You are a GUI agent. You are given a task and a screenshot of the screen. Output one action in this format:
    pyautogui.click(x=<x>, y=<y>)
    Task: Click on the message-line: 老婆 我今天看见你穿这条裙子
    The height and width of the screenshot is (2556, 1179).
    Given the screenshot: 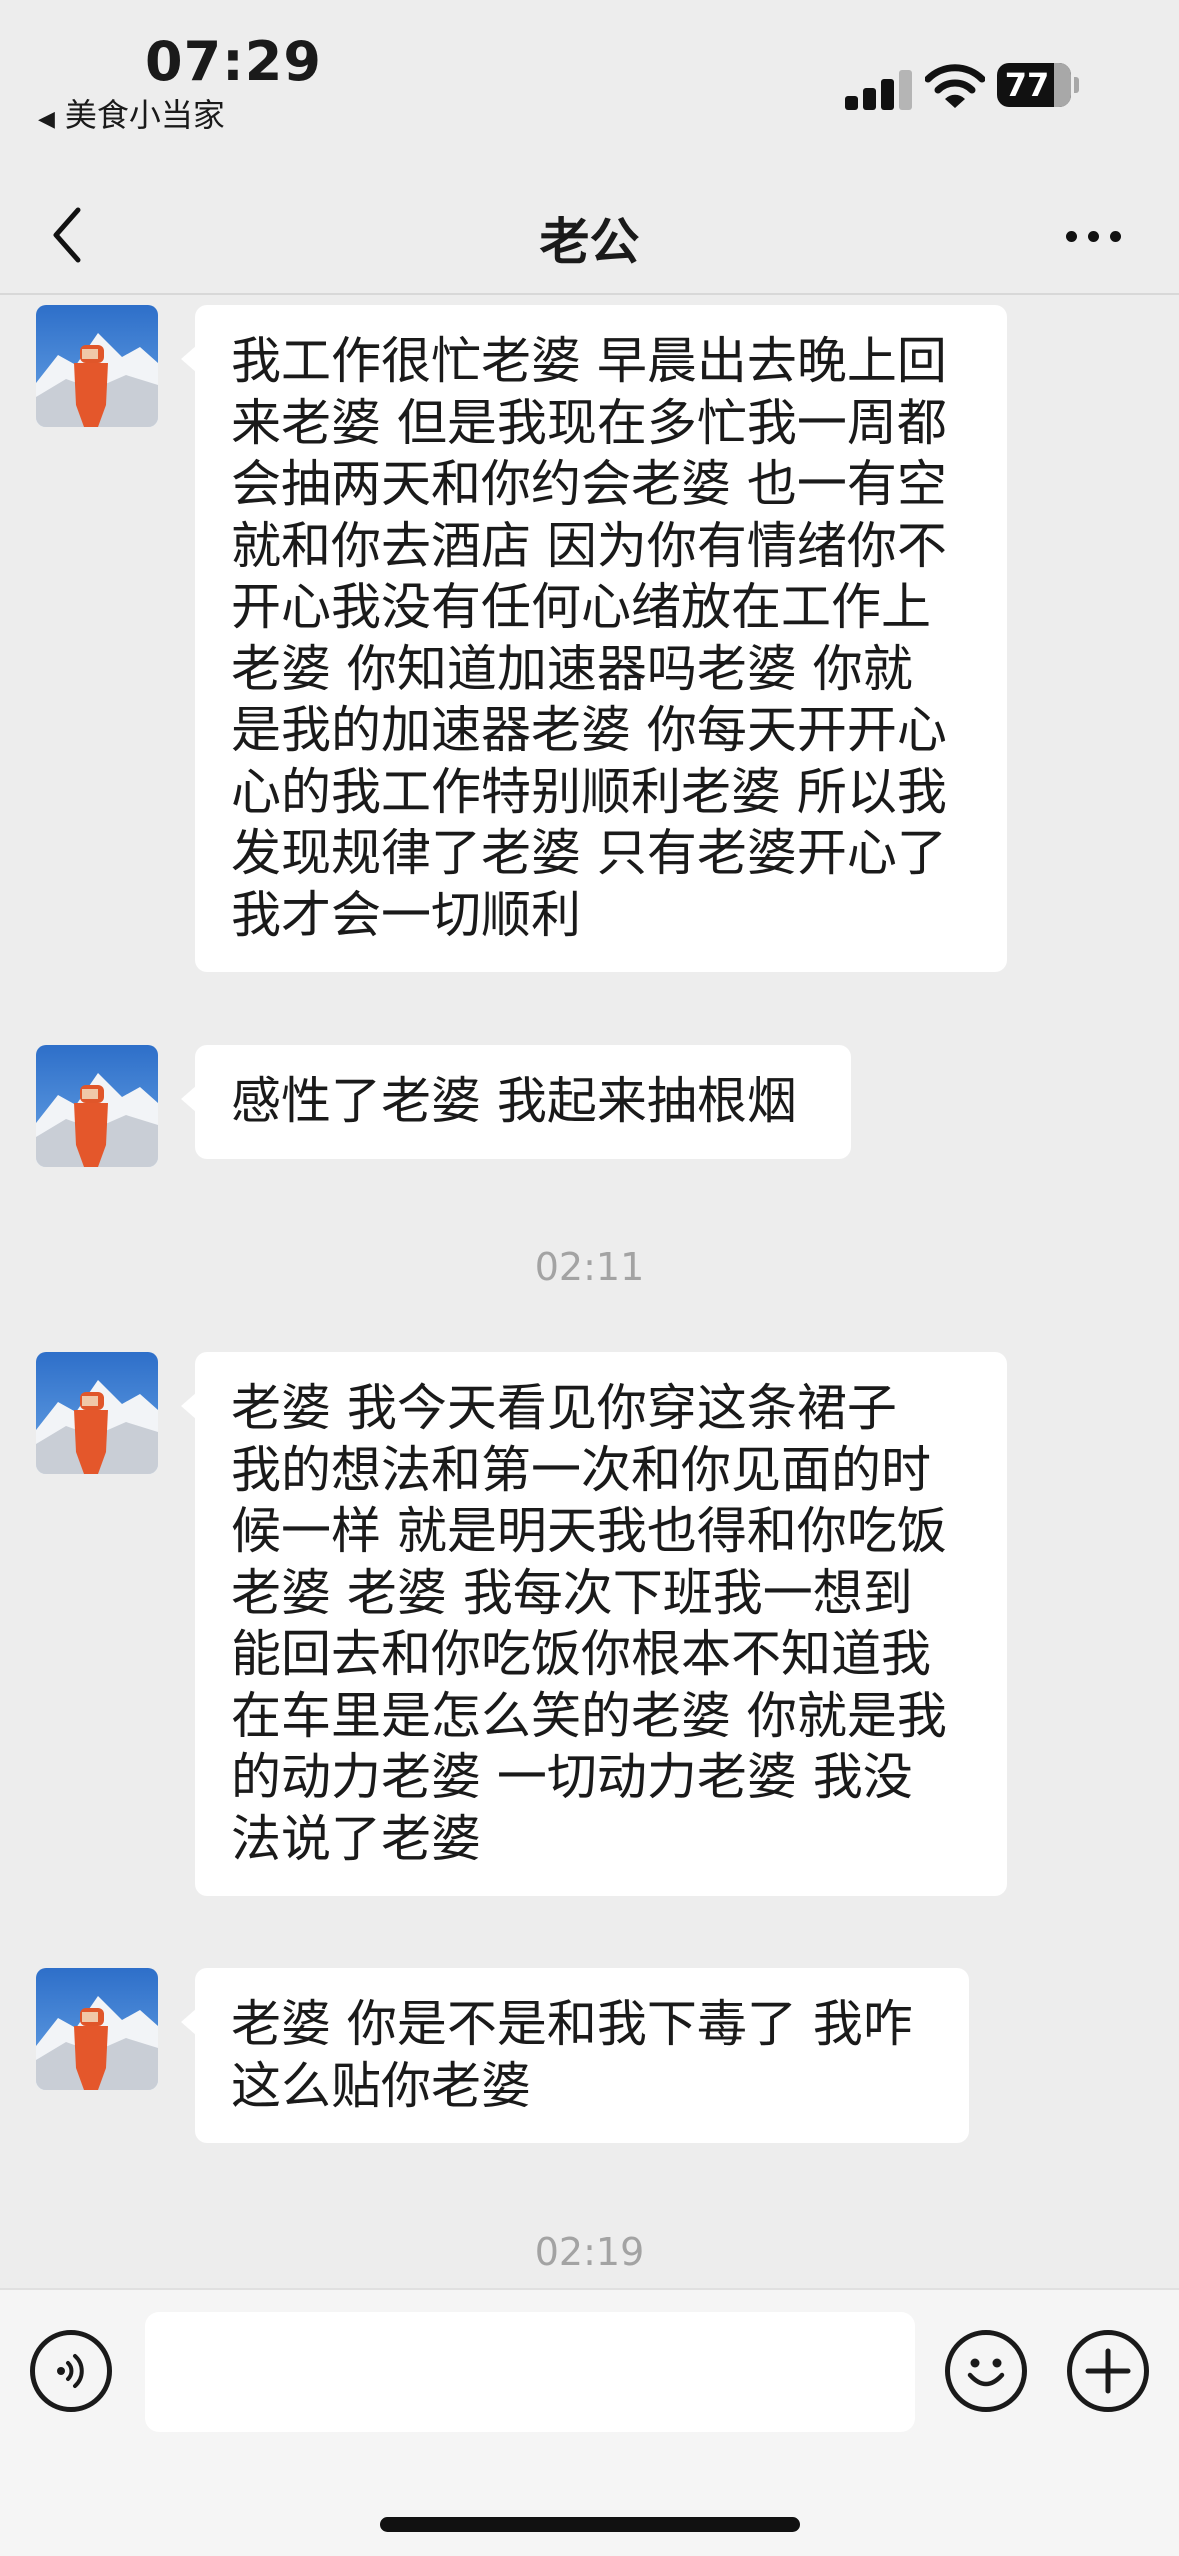 What is the action you would take?
    pyautogui.click(x=564, y=1408)
    